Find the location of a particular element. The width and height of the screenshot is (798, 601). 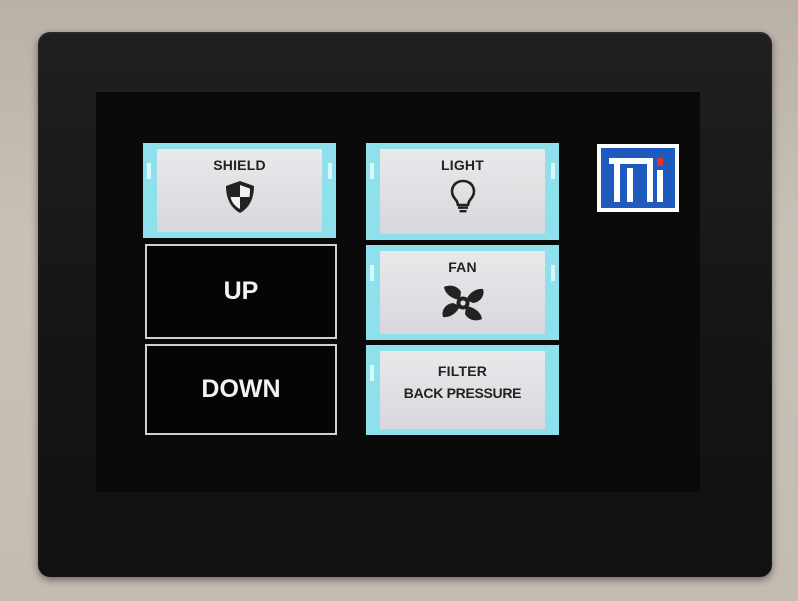

filter-label: FILTER is located at coordinates (462, 371).